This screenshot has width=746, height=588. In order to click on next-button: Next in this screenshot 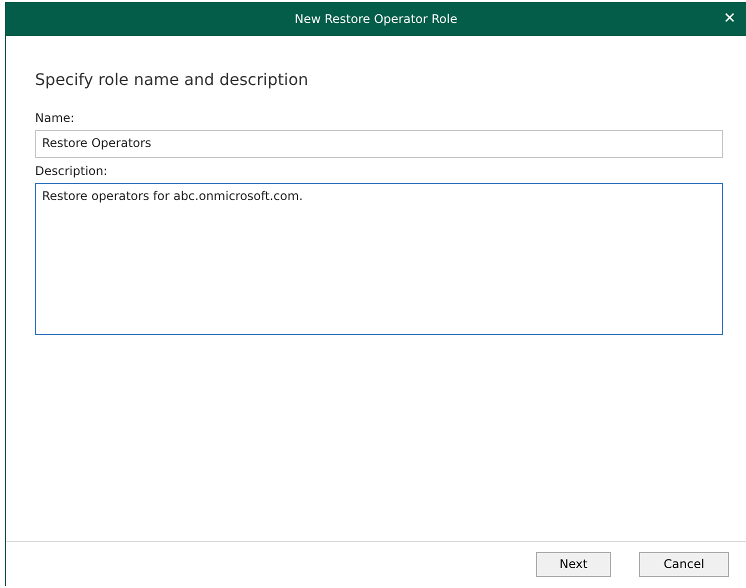, I will do `click(573, 564)`.